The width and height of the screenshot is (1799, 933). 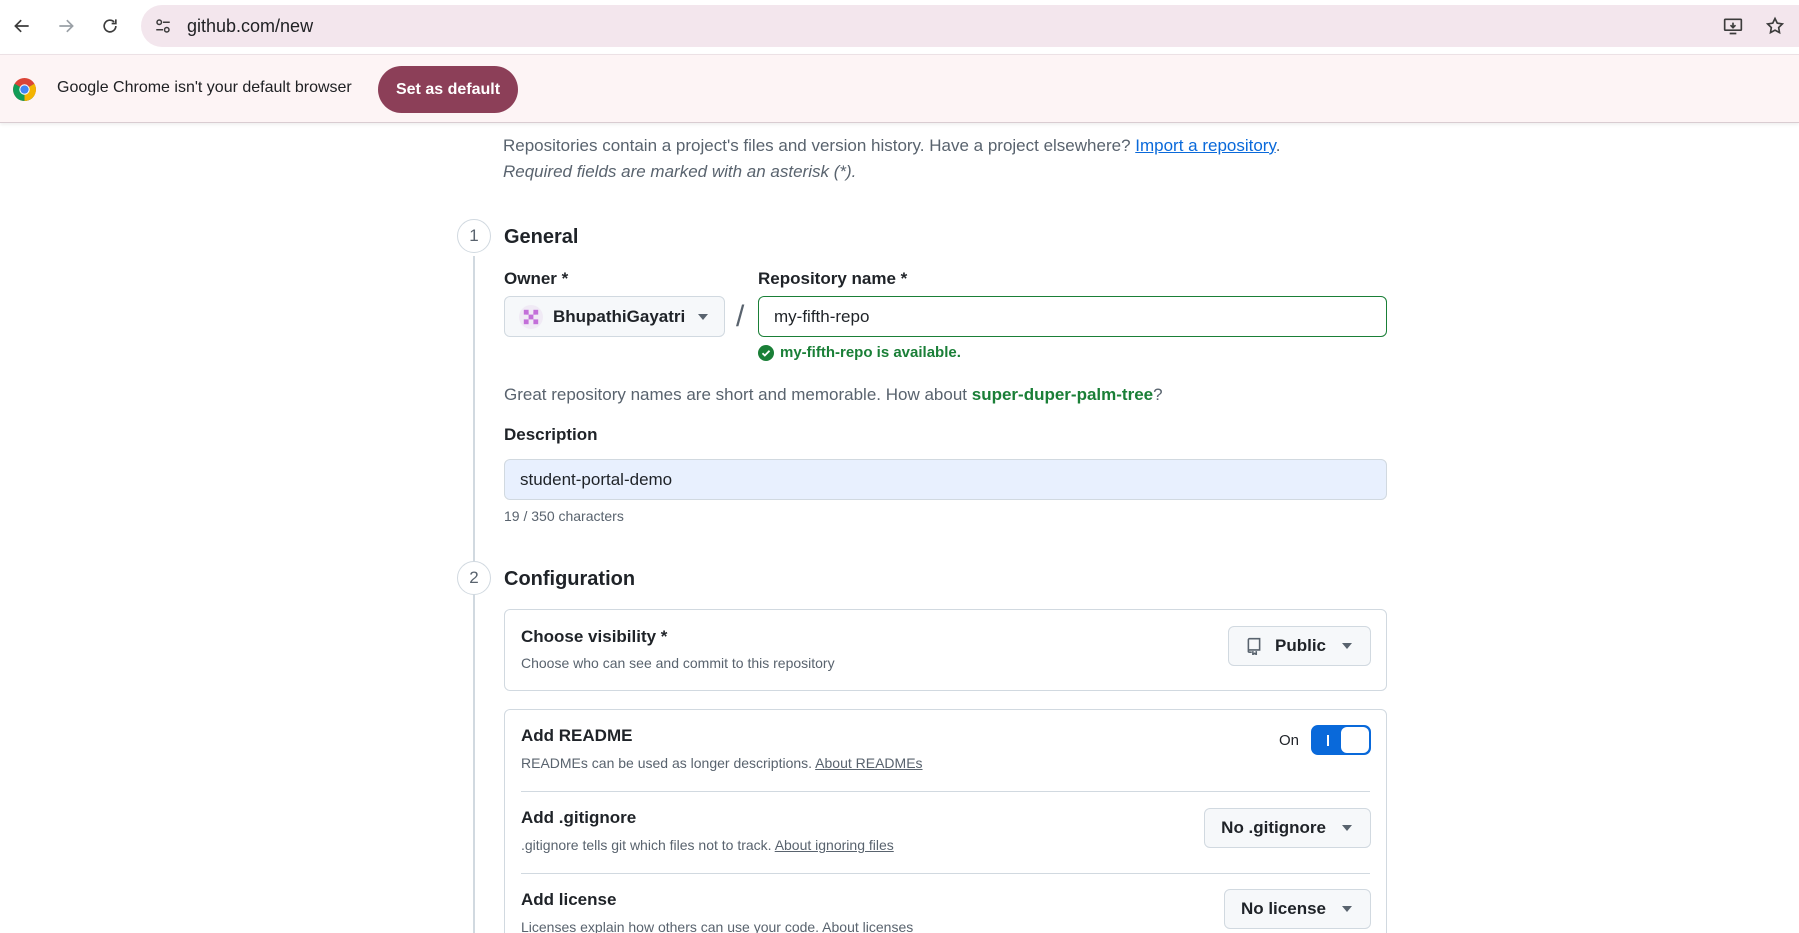 What do you see at coordinates (833, 278) in the screenshot?
I see `repository-name-label: Repository name *` at bounding box center [833, 278].